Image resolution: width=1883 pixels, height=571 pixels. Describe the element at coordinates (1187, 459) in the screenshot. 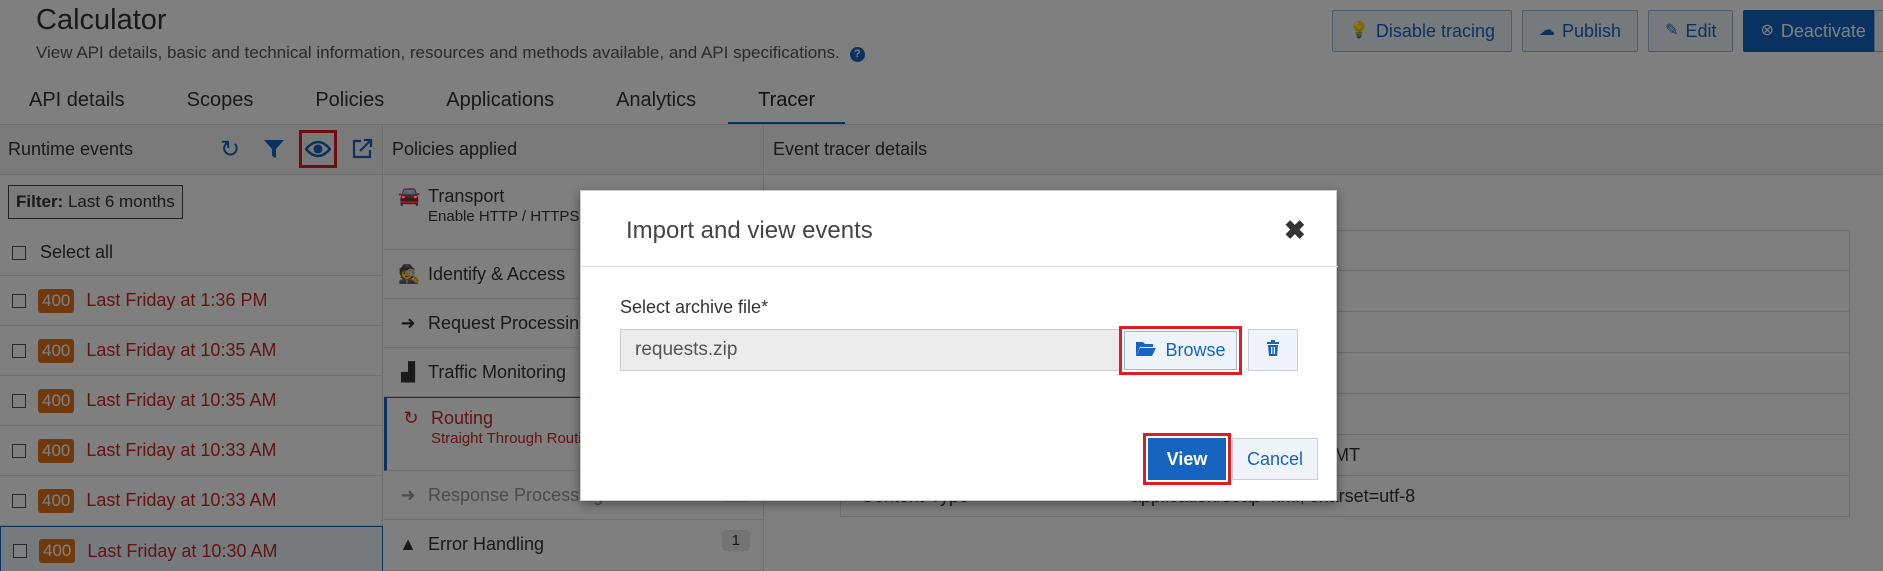

I see `view-button: View` at that location.